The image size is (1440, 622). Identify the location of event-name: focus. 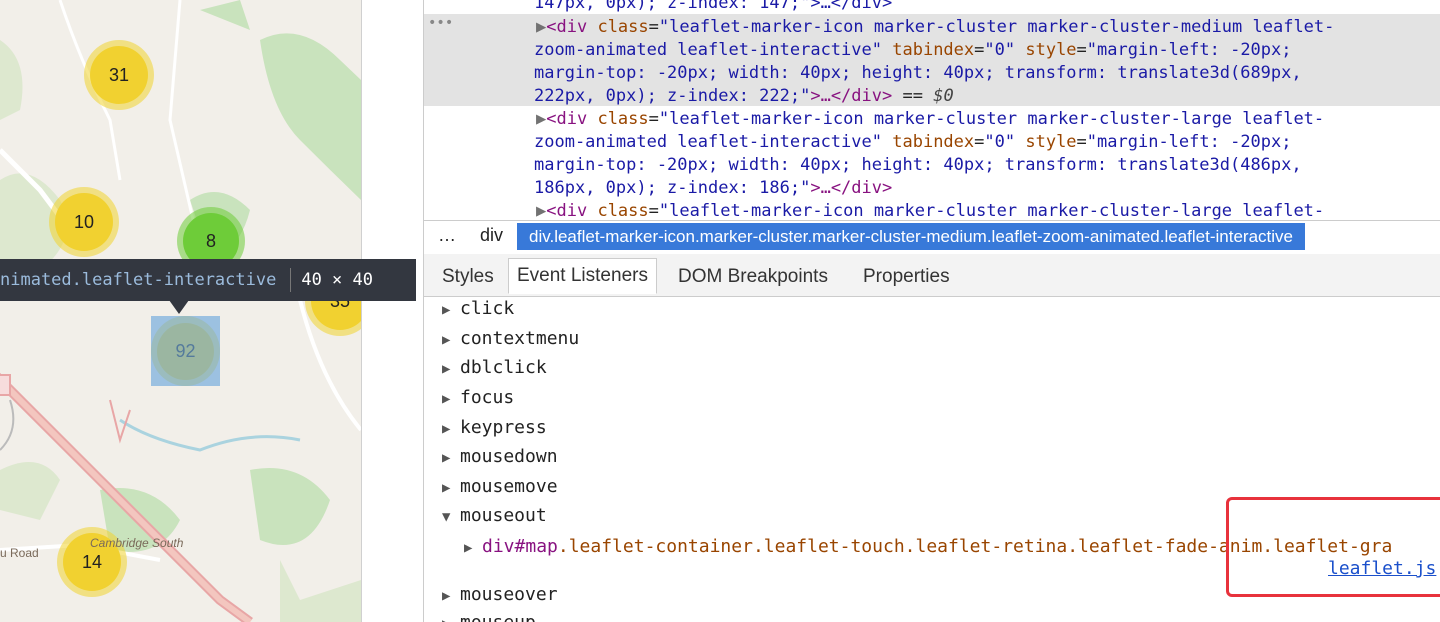
(487, 397).